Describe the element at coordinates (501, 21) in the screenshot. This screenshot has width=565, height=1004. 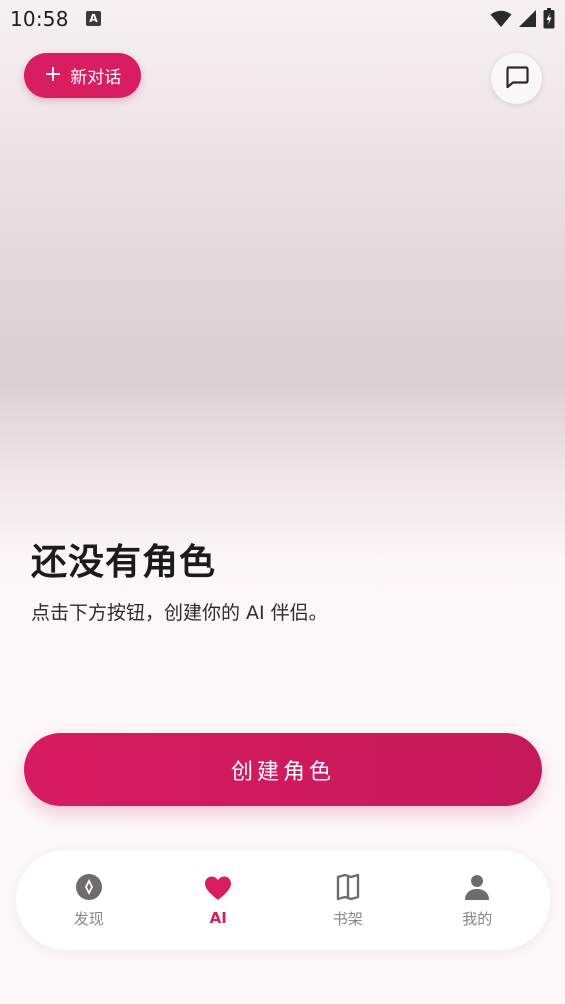
I see `wifi-icon` at that location.